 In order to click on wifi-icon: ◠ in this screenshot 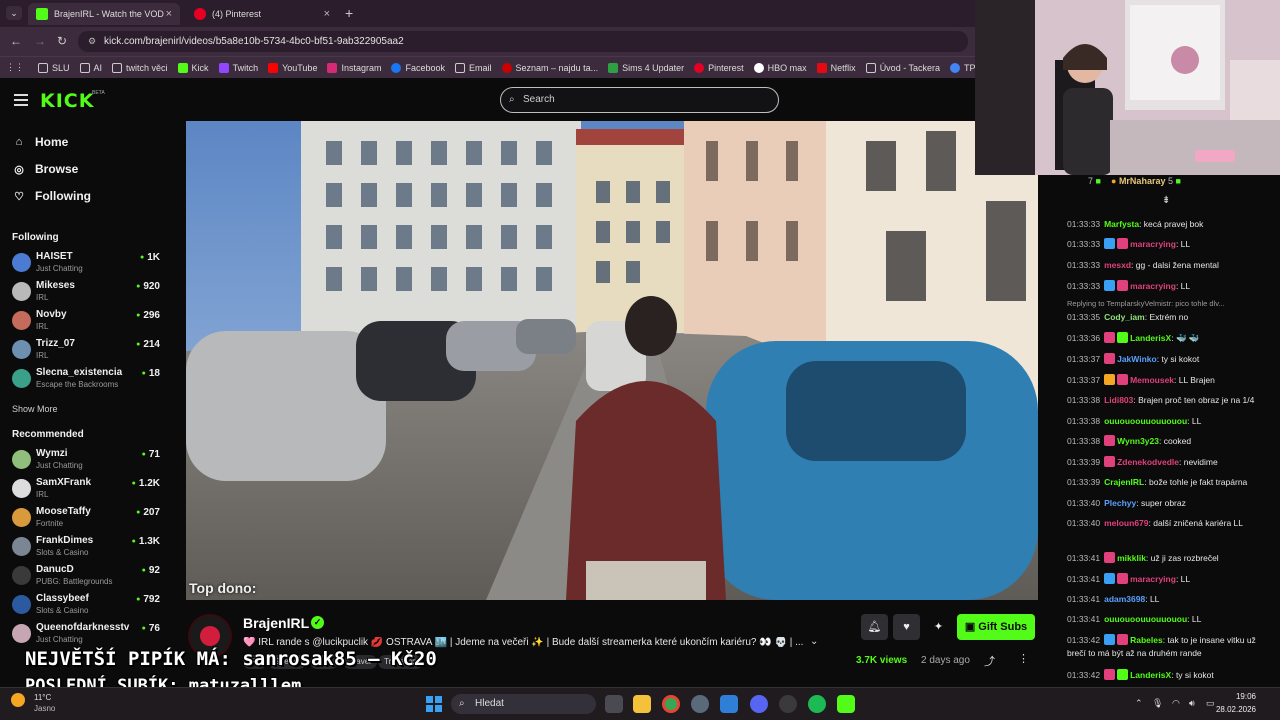, I will do `click(1176, 703)`.